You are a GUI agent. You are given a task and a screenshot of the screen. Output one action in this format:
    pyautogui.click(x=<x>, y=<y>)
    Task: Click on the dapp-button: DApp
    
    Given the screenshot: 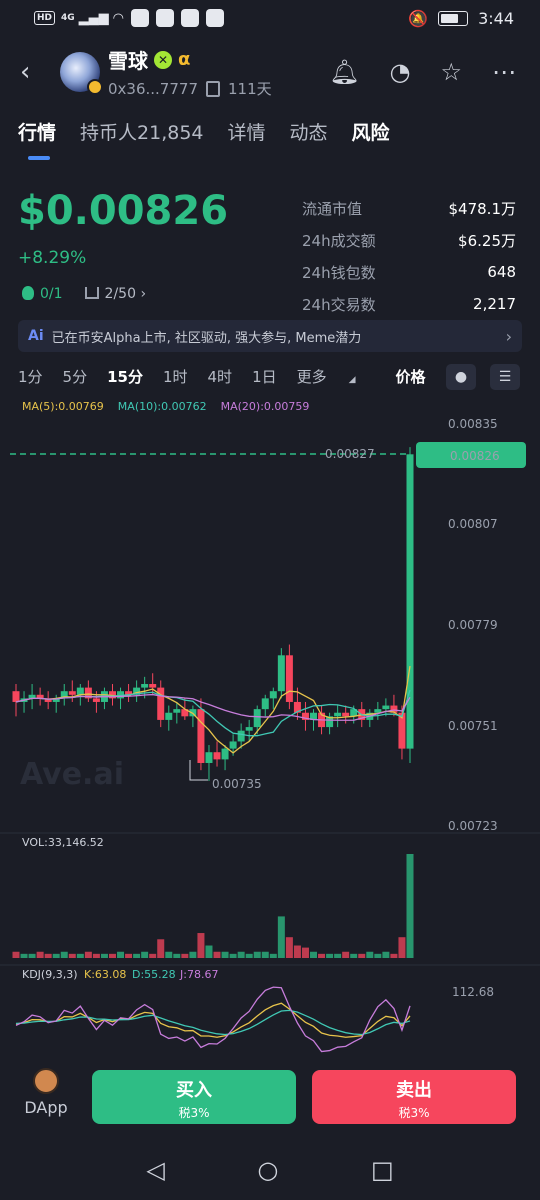 What is the action you would take?
    pyautogui.click(x=46, y=1092)
    